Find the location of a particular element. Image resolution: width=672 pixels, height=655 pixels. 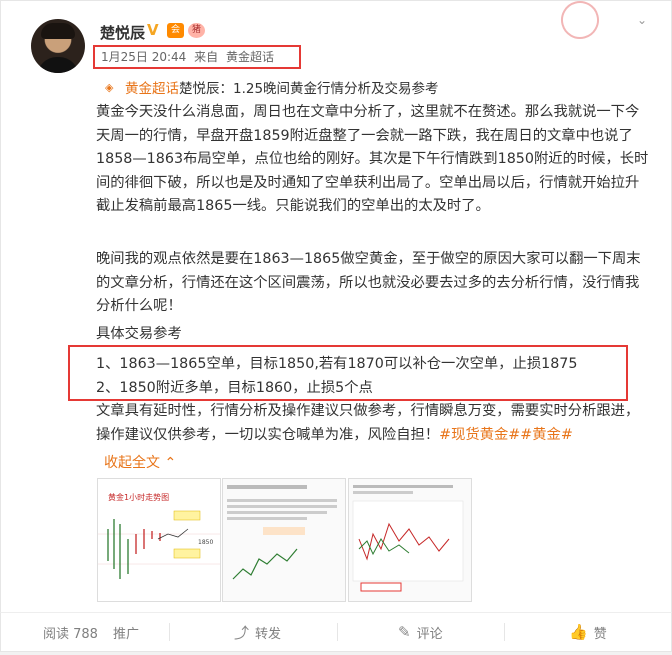

chevron-up-icon: ⌃ is located at coordinates (170, 463).